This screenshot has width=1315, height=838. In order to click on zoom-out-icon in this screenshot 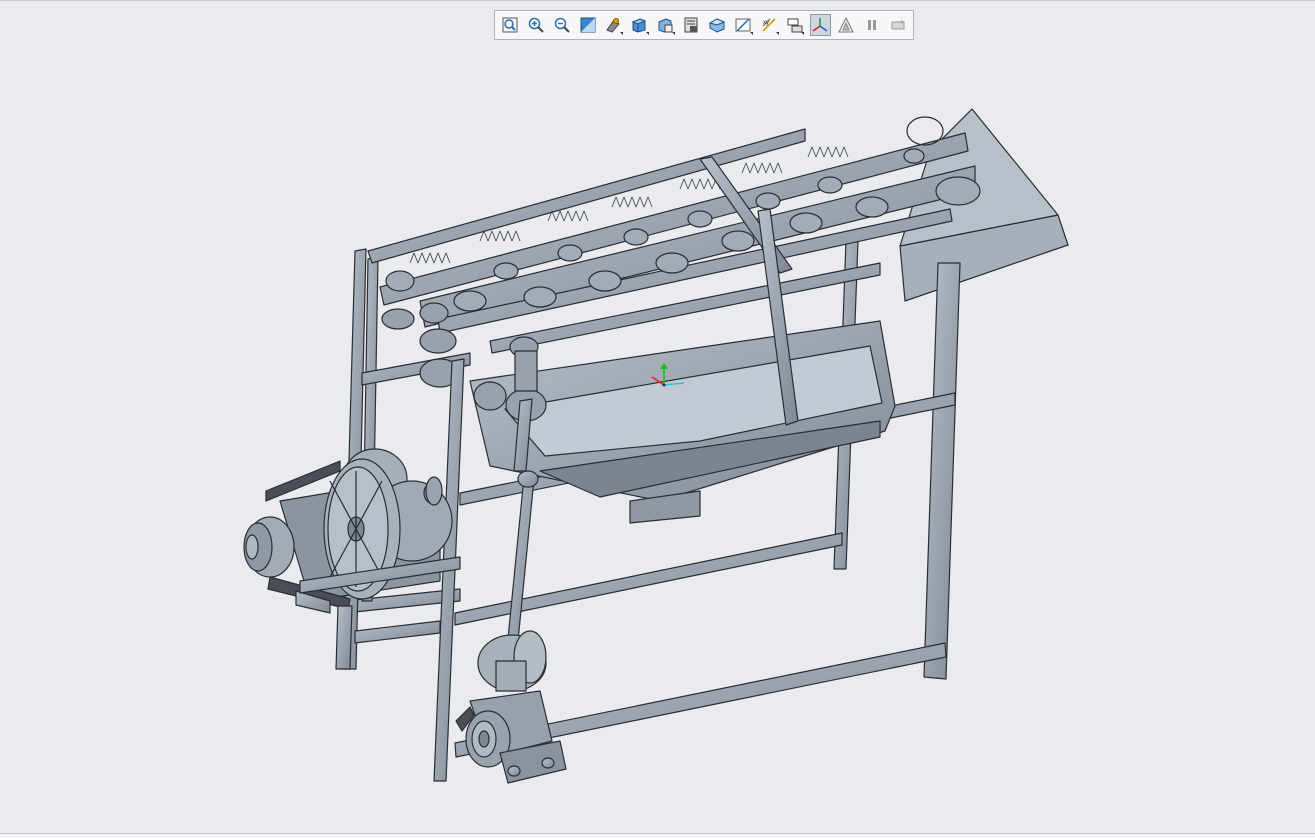, I will do `click(562, 25)`.